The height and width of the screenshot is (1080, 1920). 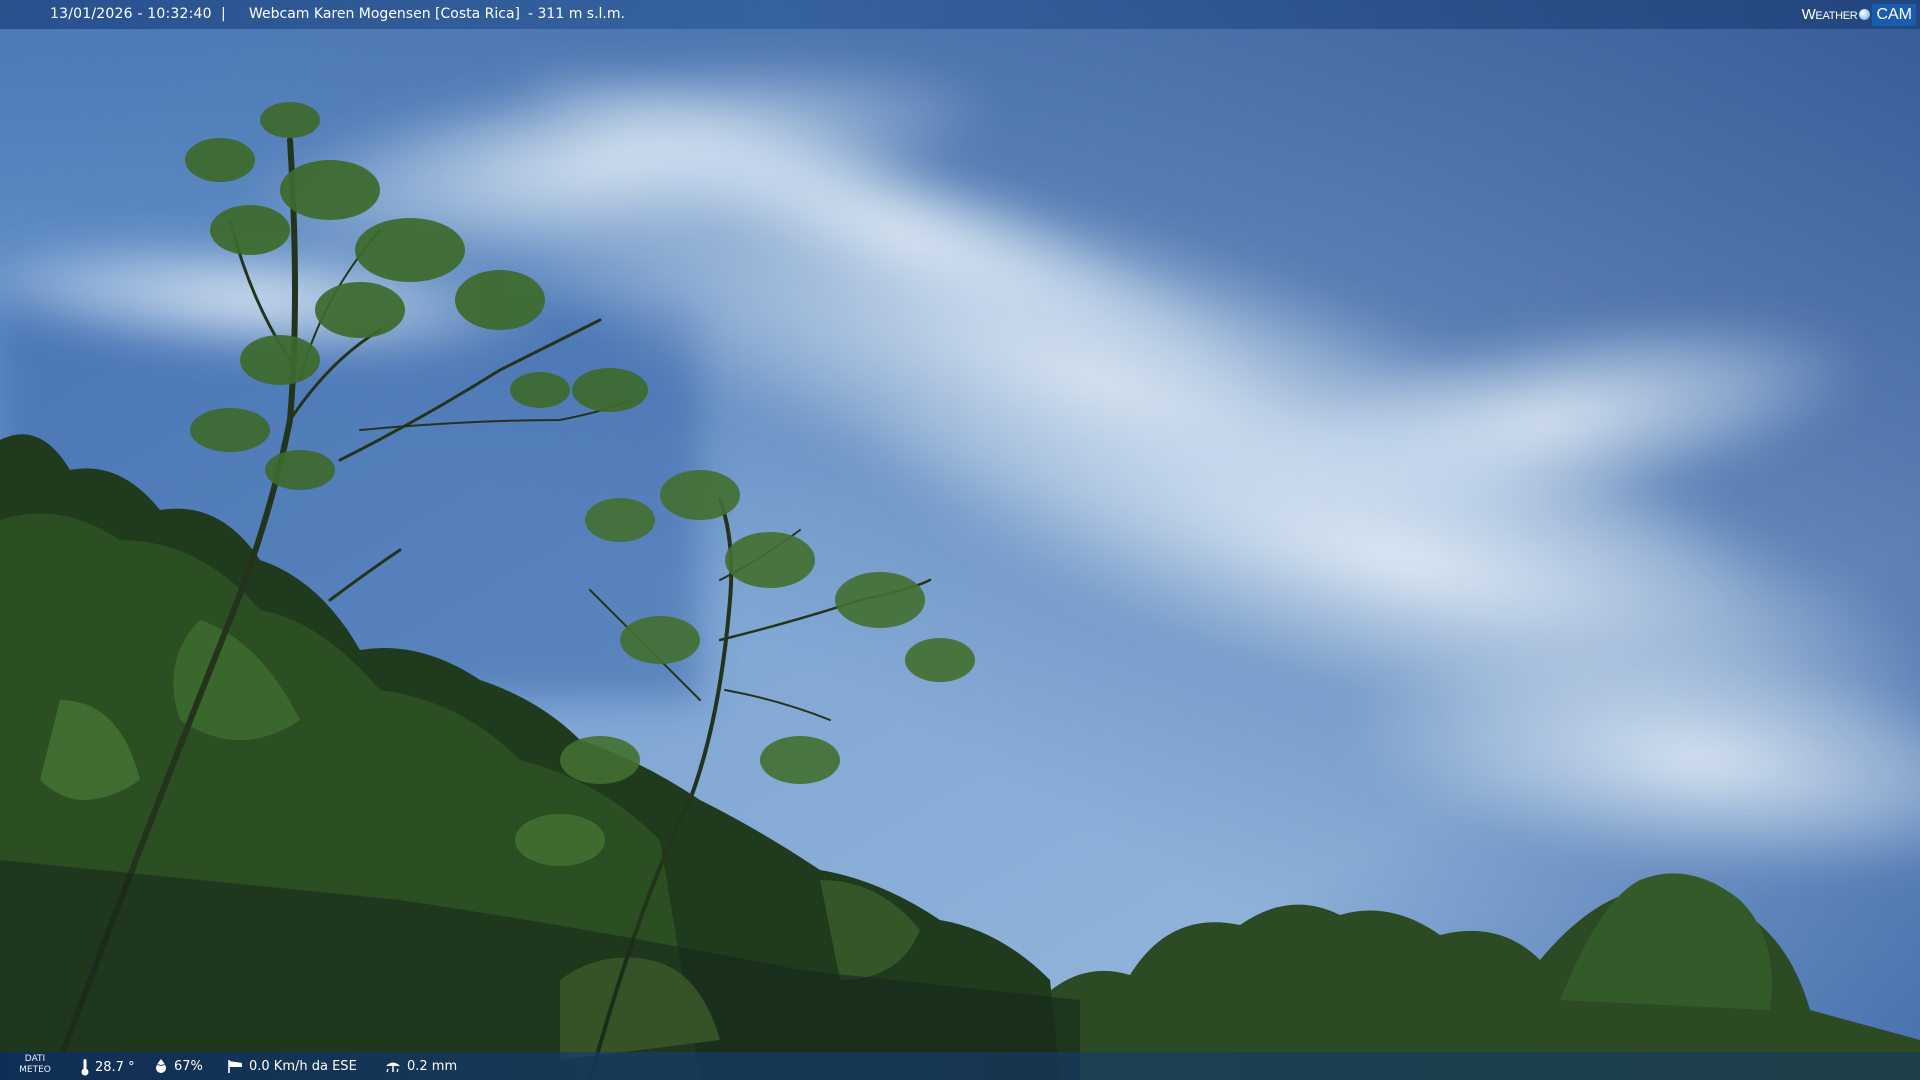 I want to click on humidity-reading: 67%, so click(x=178, y=1066).